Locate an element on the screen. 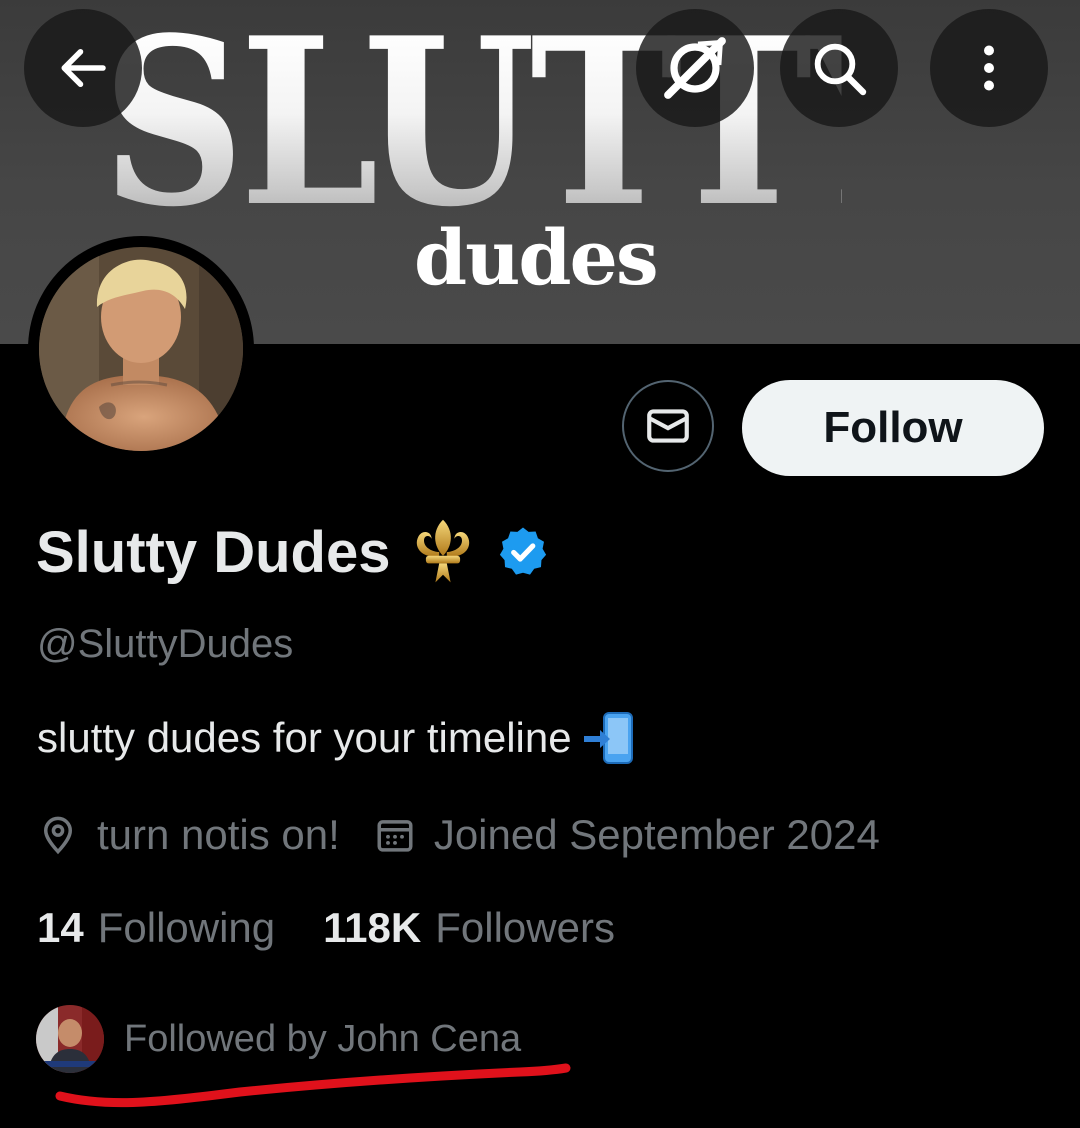 Image resolution: width=1080 pixels, height=1128 pixels. message-button is located at coordinates (668, 426).